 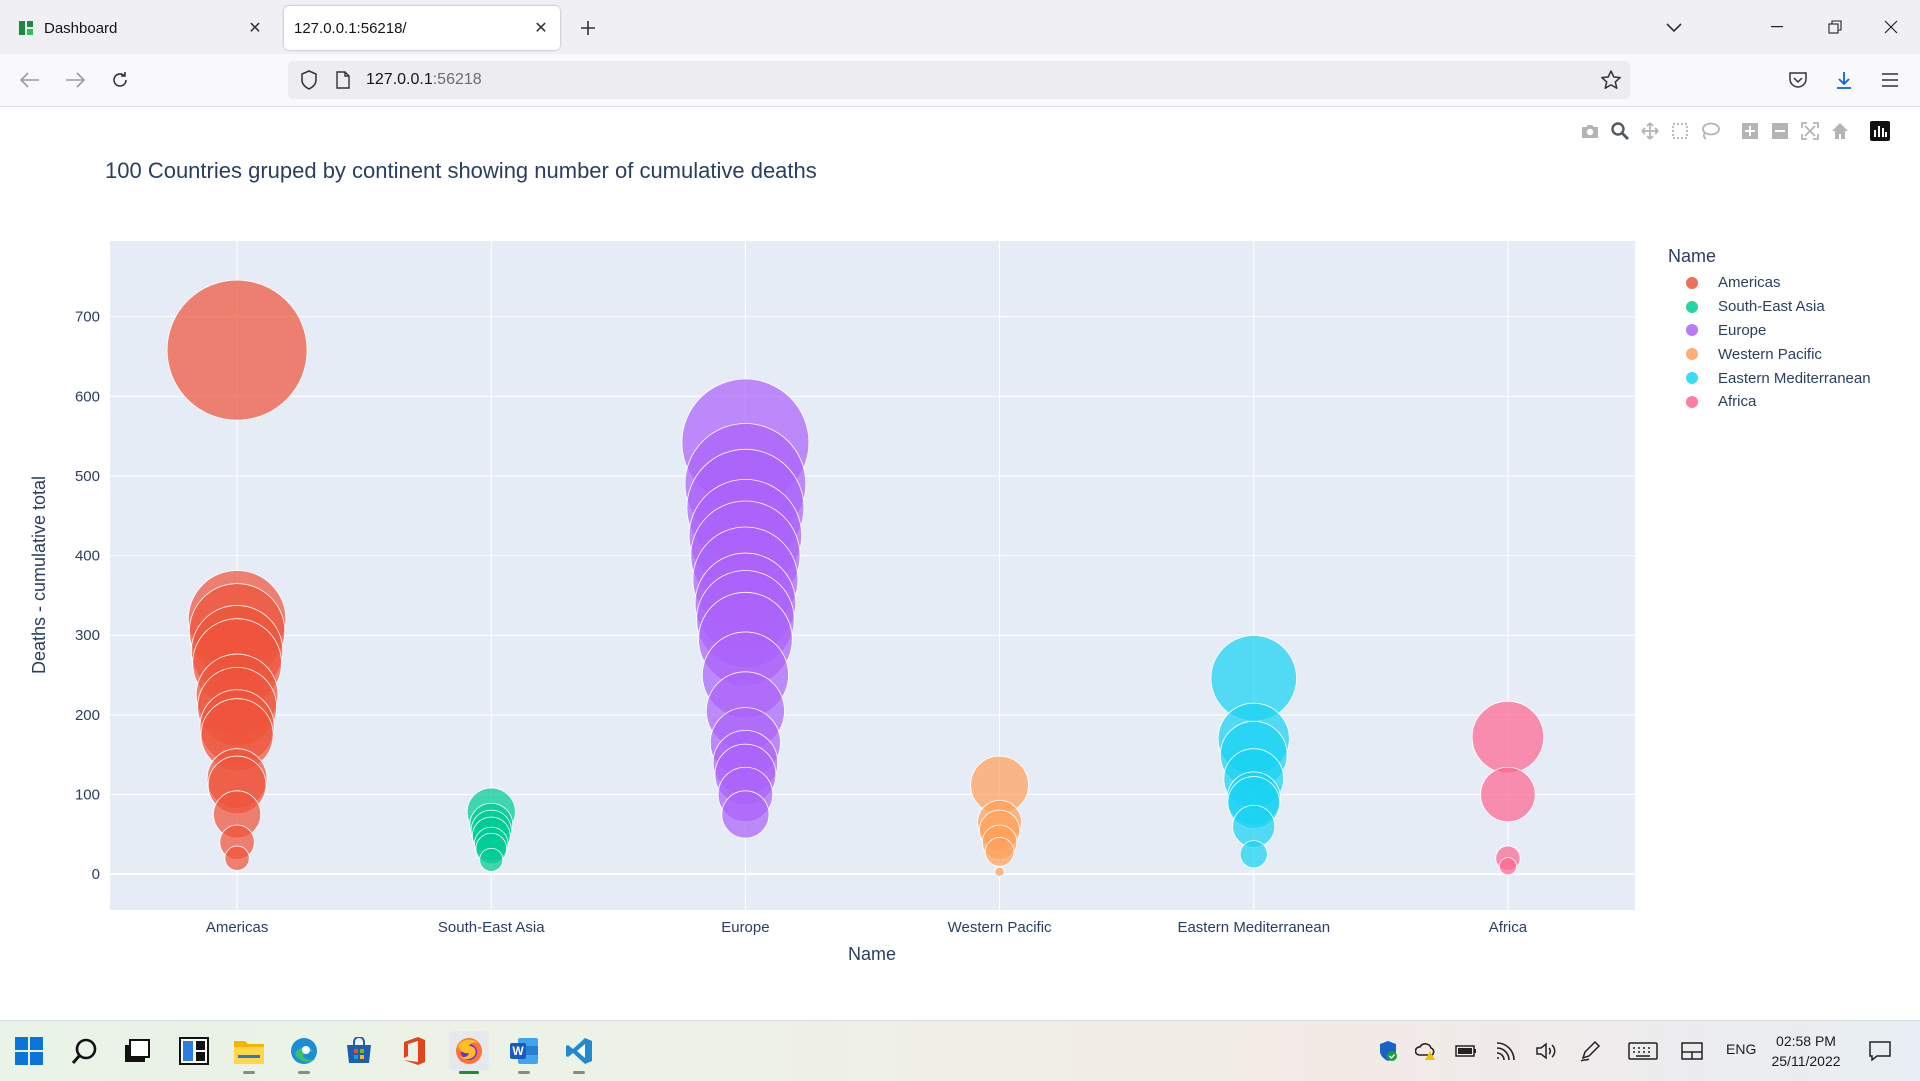 I want to click on minimize-window-icon, so click(x=1777, y=27).